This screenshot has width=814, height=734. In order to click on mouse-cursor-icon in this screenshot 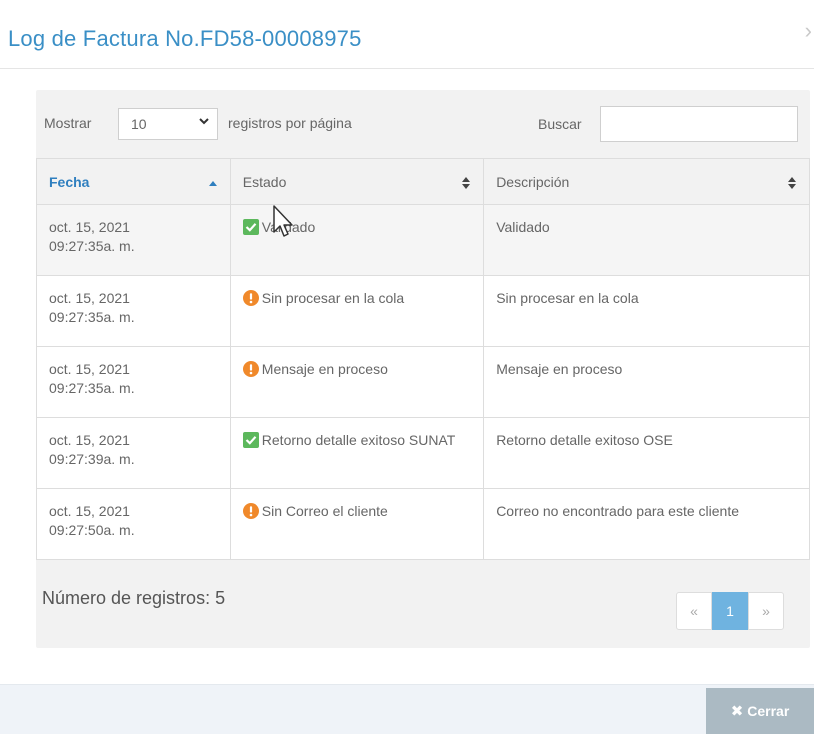, I will do `click(283, 221)`.